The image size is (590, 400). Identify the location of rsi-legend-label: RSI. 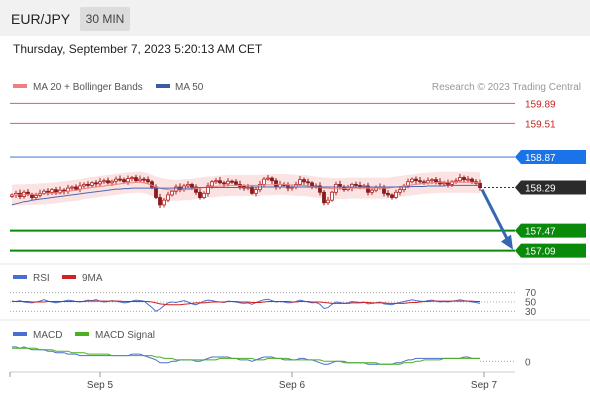
(41, 278).